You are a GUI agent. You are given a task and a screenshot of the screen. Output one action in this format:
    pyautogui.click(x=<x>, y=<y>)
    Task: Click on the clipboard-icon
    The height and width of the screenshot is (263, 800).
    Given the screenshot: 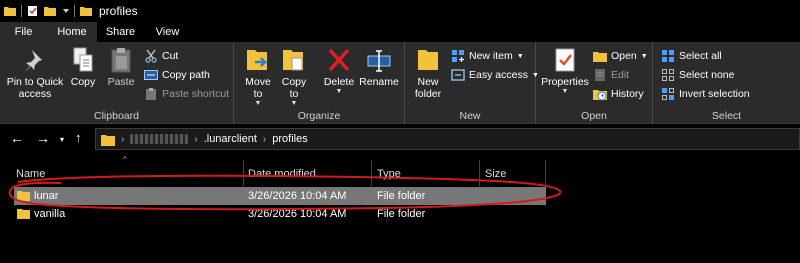 What is the action you would take?
    pyautogui.click(x=121, y=60)
    